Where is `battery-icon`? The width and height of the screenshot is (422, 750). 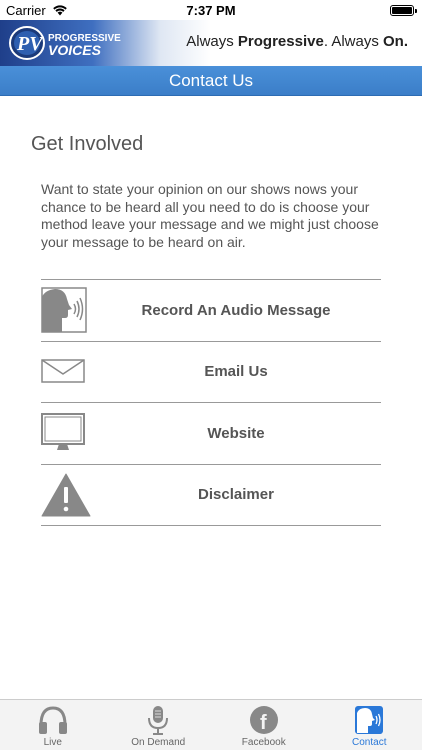
battery-icon is located at coordinates (403, 10).